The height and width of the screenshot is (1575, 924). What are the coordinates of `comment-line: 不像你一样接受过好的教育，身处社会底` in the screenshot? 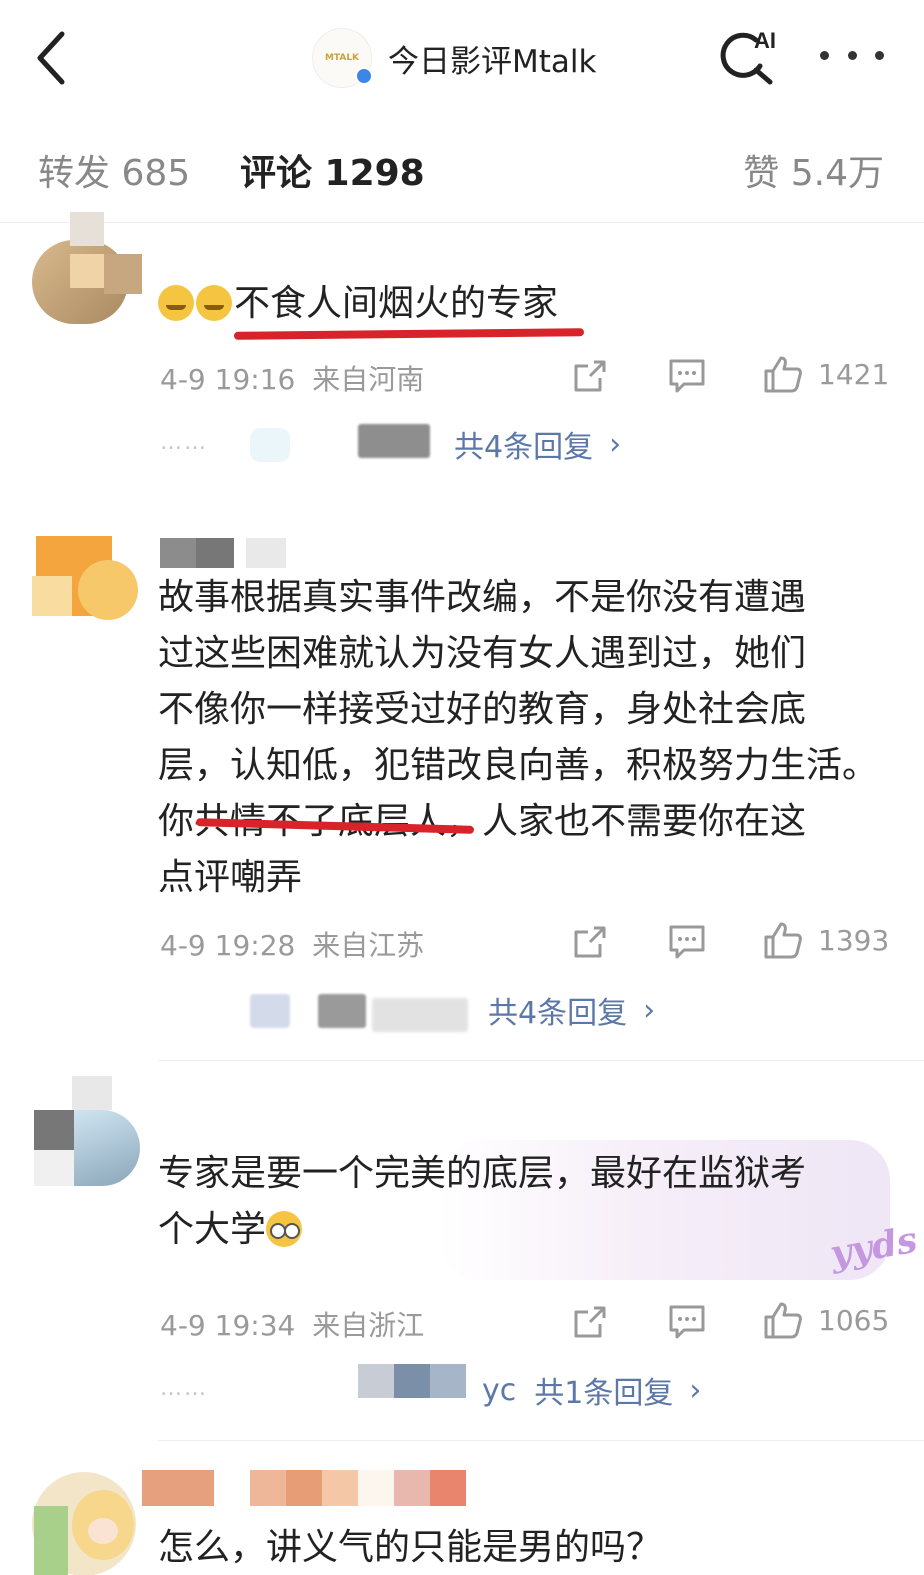 It's located at (482, 709).